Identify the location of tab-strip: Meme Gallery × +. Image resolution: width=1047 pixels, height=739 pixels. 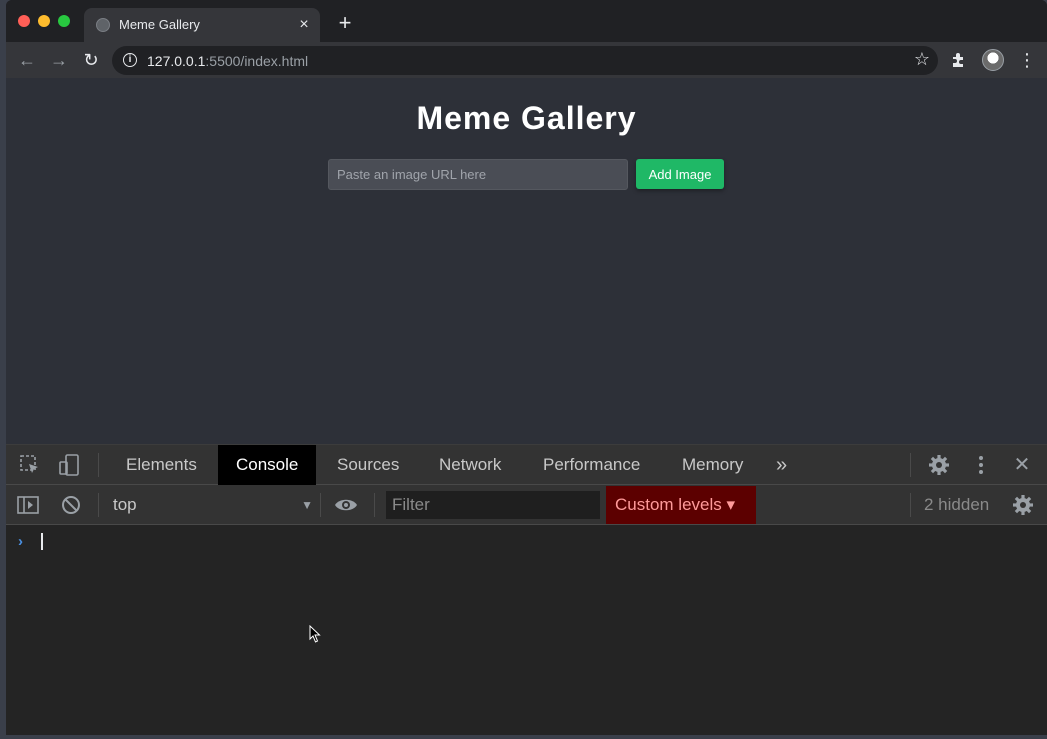
(526, 21).